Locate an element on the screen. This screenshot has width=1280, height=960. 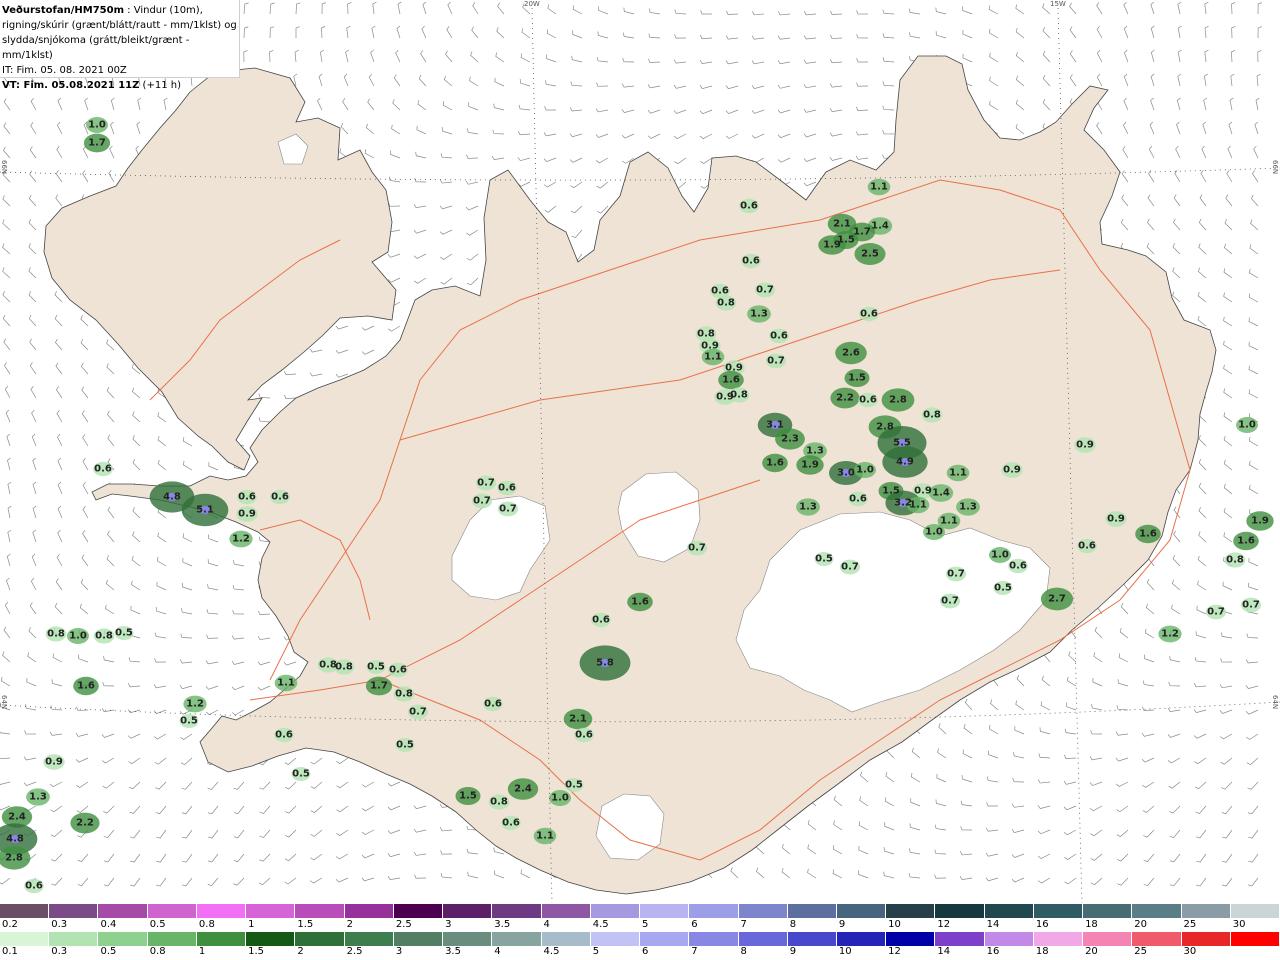
scale-tick-label: 14 is located at coordinates (993, 924).